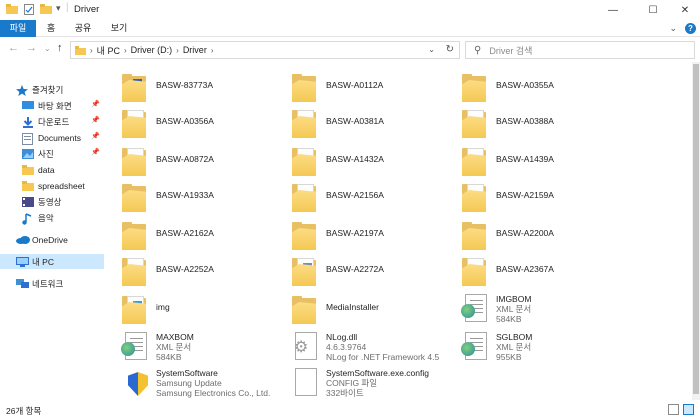  I want to click on chevron-down-icon: ▾, so click(58, 8).